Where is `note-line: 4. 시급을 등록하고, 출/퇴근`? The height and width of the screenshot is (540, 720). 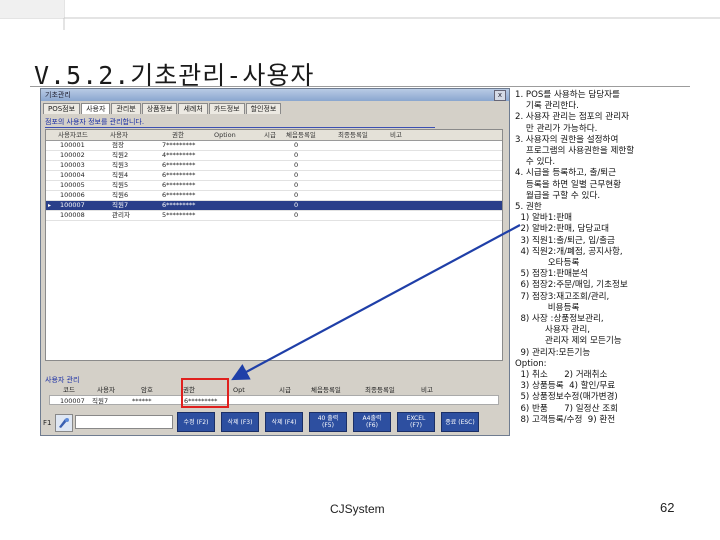 note-line: 4. 시급을 등록하고, 출/퇴근 is located at coordinates (566, 173).